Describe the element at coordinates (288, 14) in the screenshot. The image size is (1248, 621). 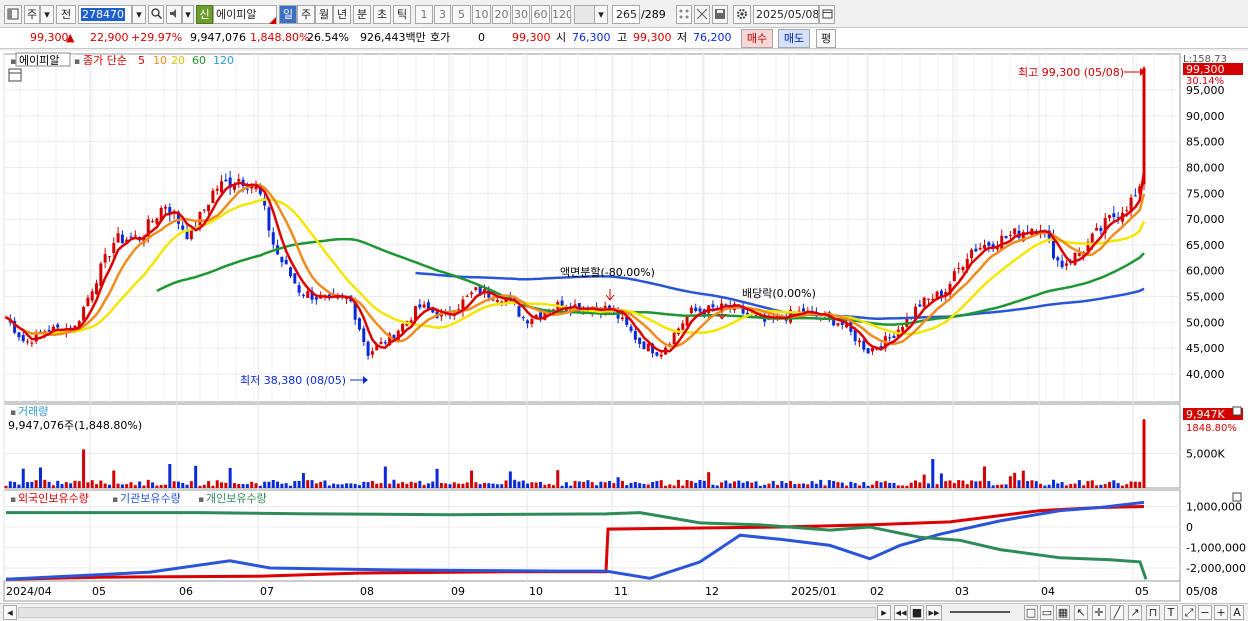
I see `period-tab-0: 일` at that location.